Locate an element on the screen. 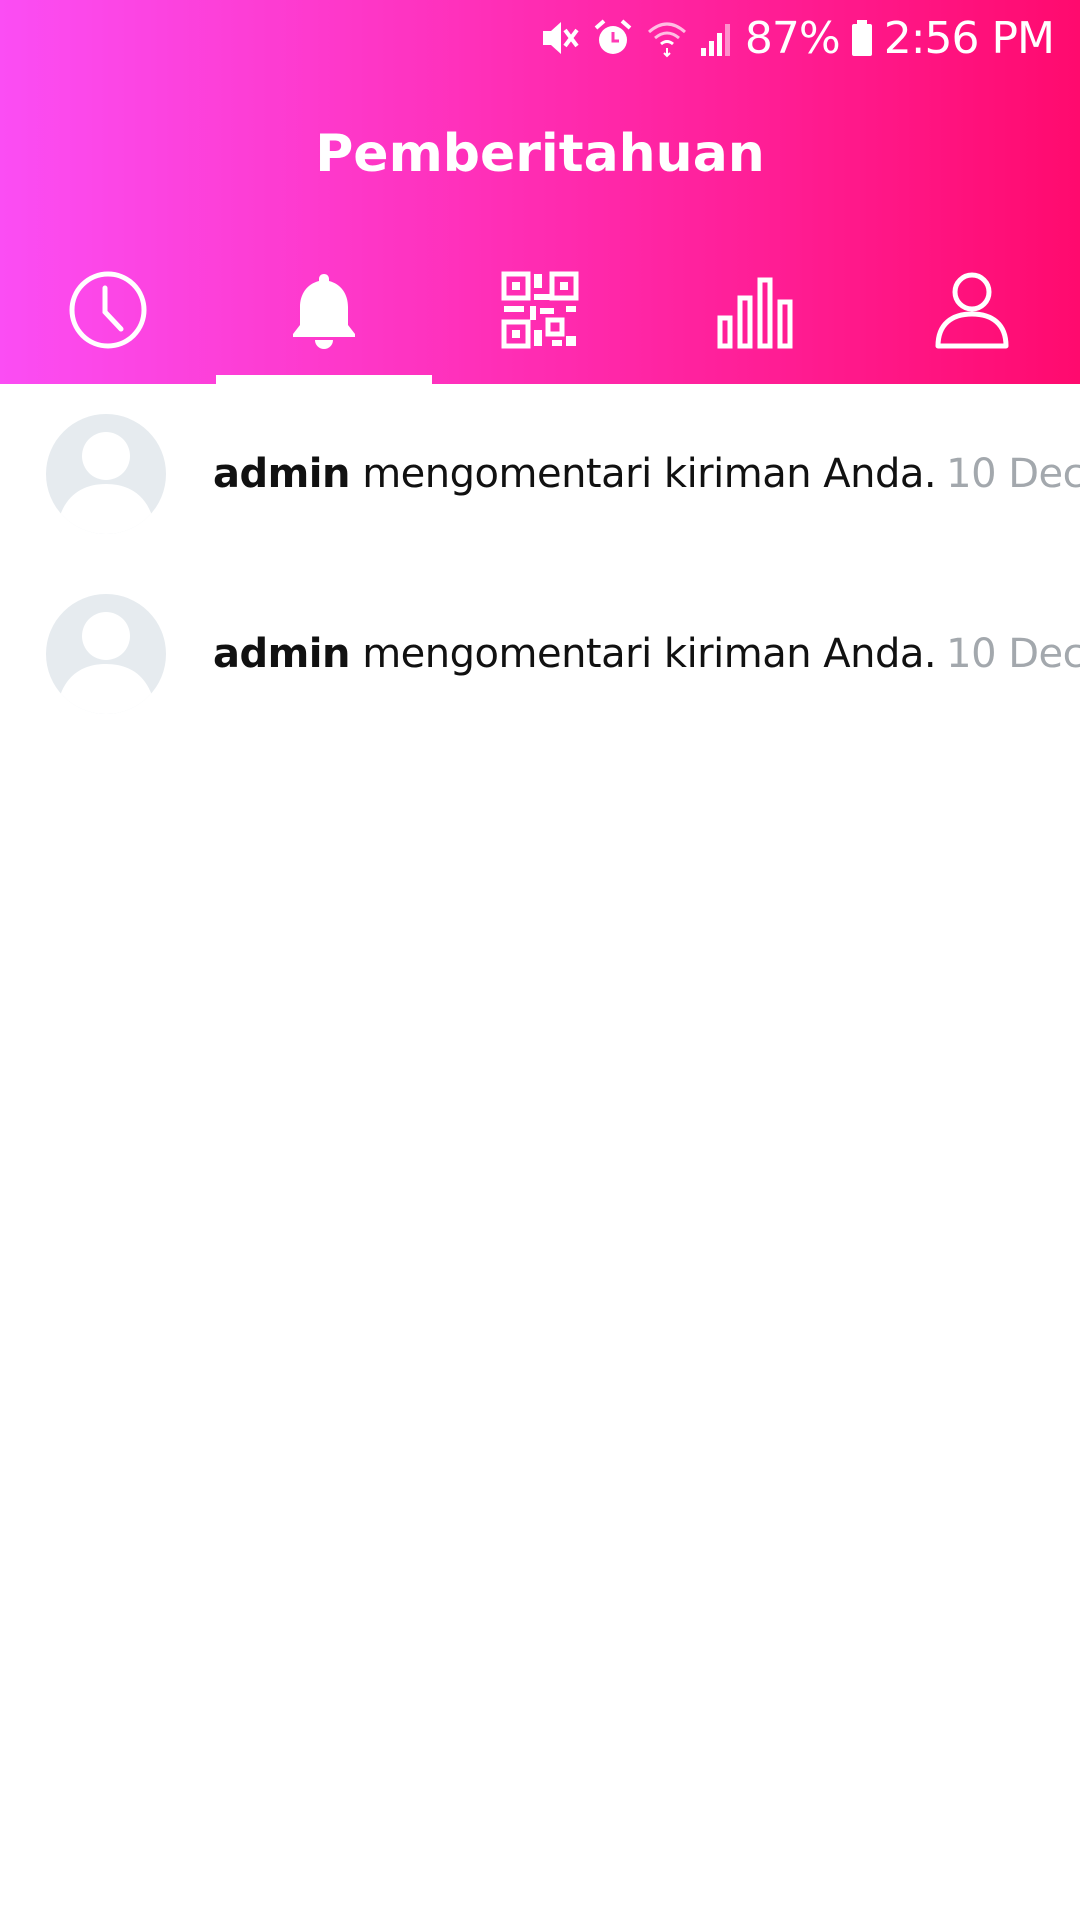 The image size is (1080, 1920). mute-icon is located at coordinates (560, 38).